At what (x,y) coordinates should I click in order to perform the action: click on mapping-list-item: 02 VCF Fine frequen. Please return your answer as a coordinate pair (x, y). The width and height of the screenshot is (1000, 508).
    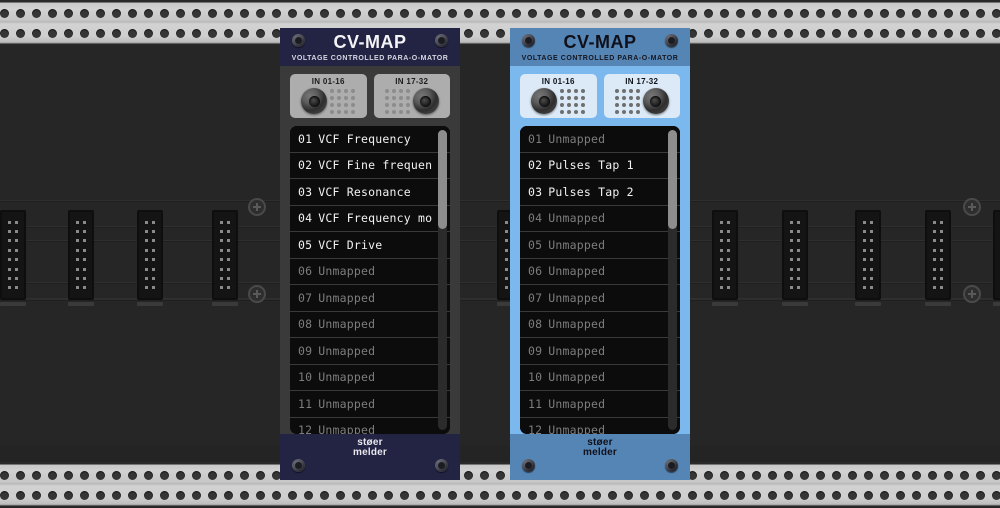
    Looking at the image, I should click on (370, 165).